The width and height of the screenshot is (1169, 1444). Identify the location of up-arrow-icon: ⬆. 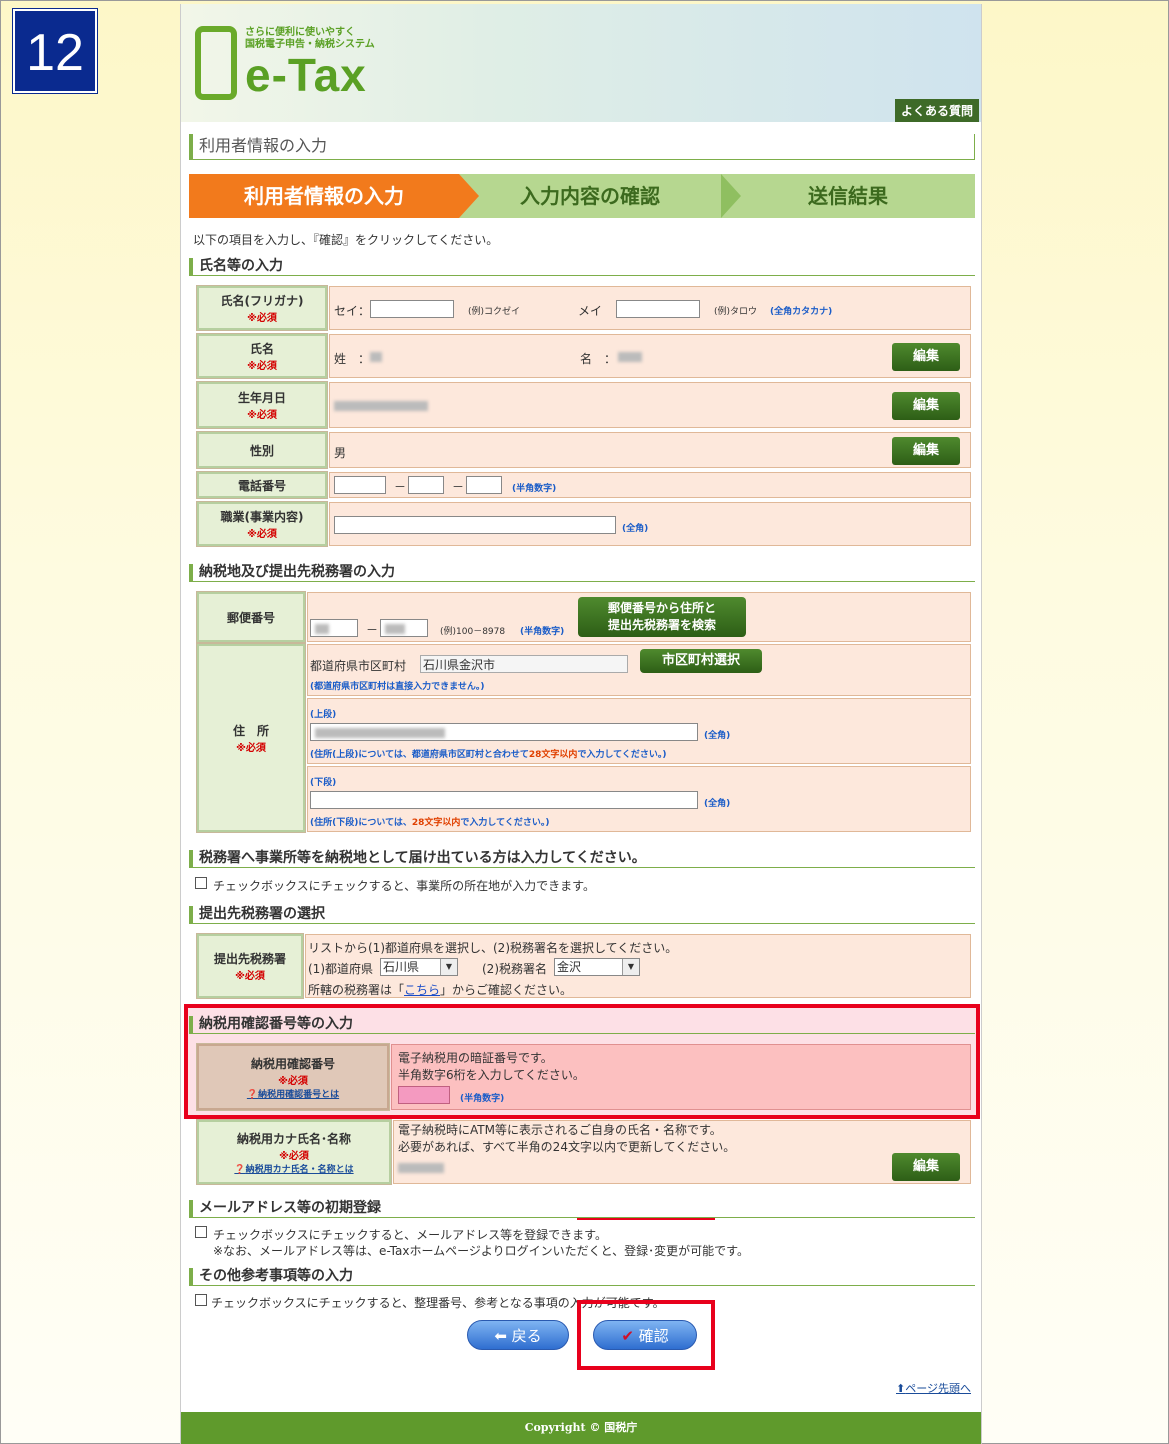
(901, 1388).